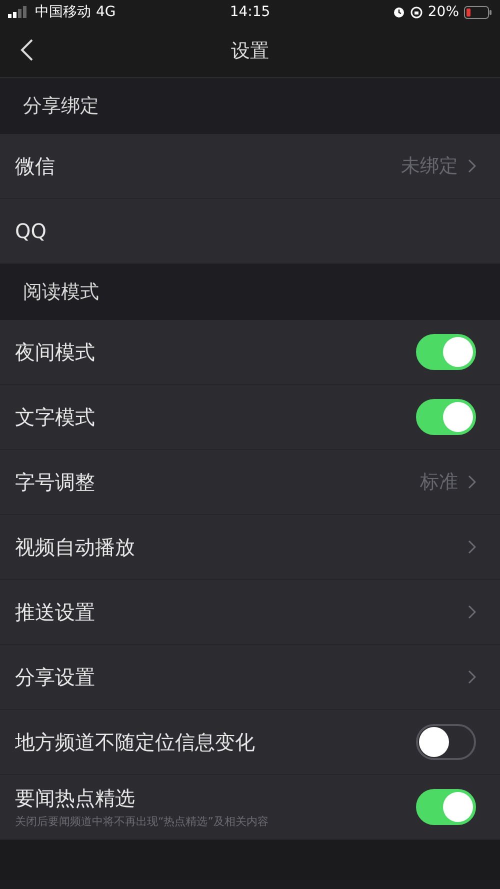 The width and height of the screenshot is (500, 889). What do you see at coordinates (250, 612) in the screenshot?
I see `settings-row: 推送设置` at bounding box center [250, 612].